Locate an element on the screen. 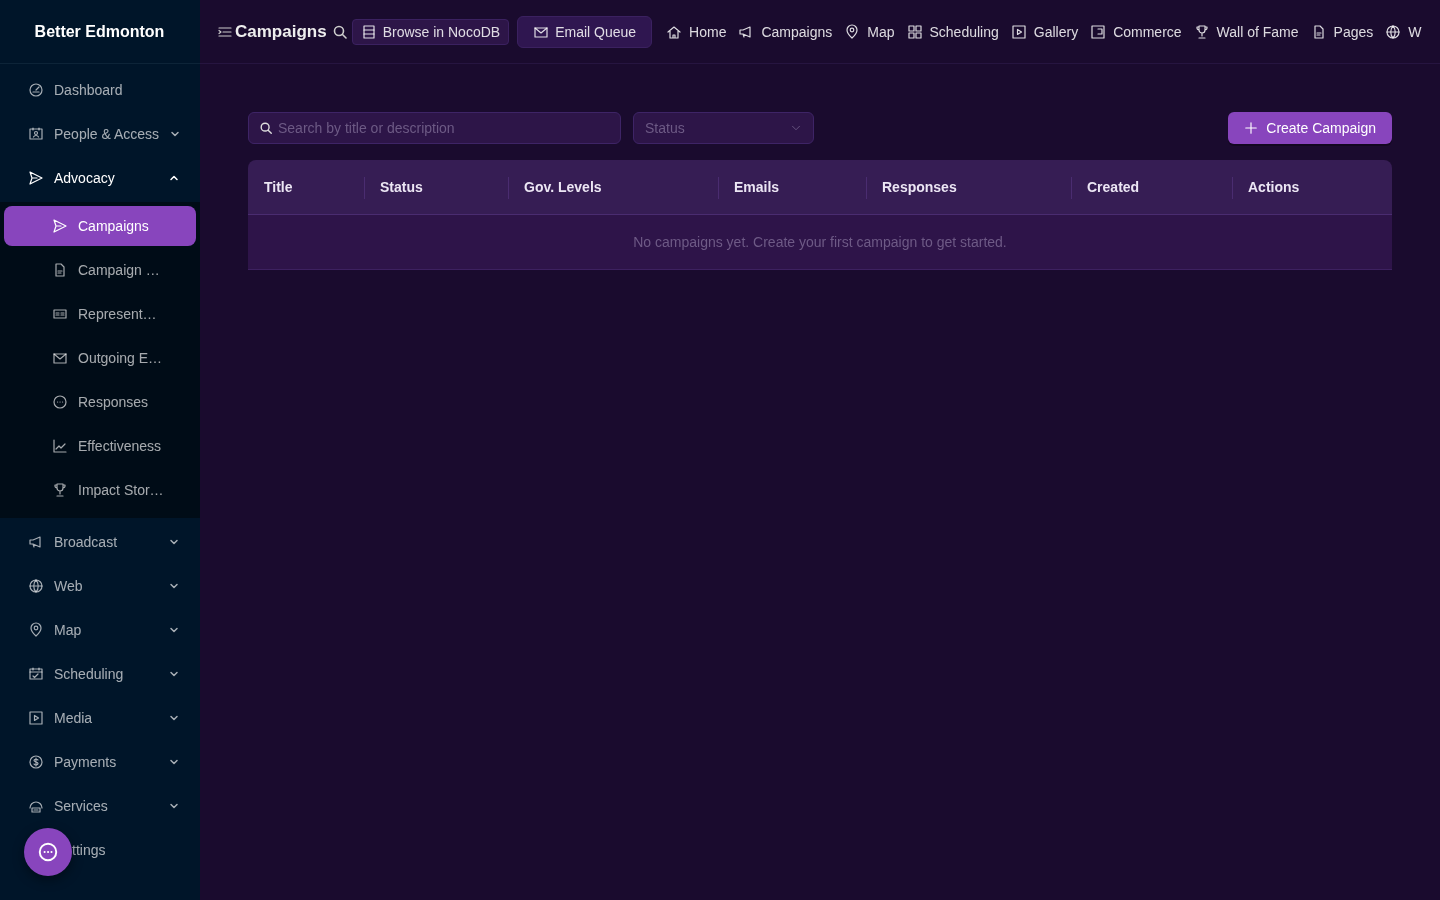 The image size is (1440, 900). sidebar-item: Broadcast is located at coordinates (100, 542).